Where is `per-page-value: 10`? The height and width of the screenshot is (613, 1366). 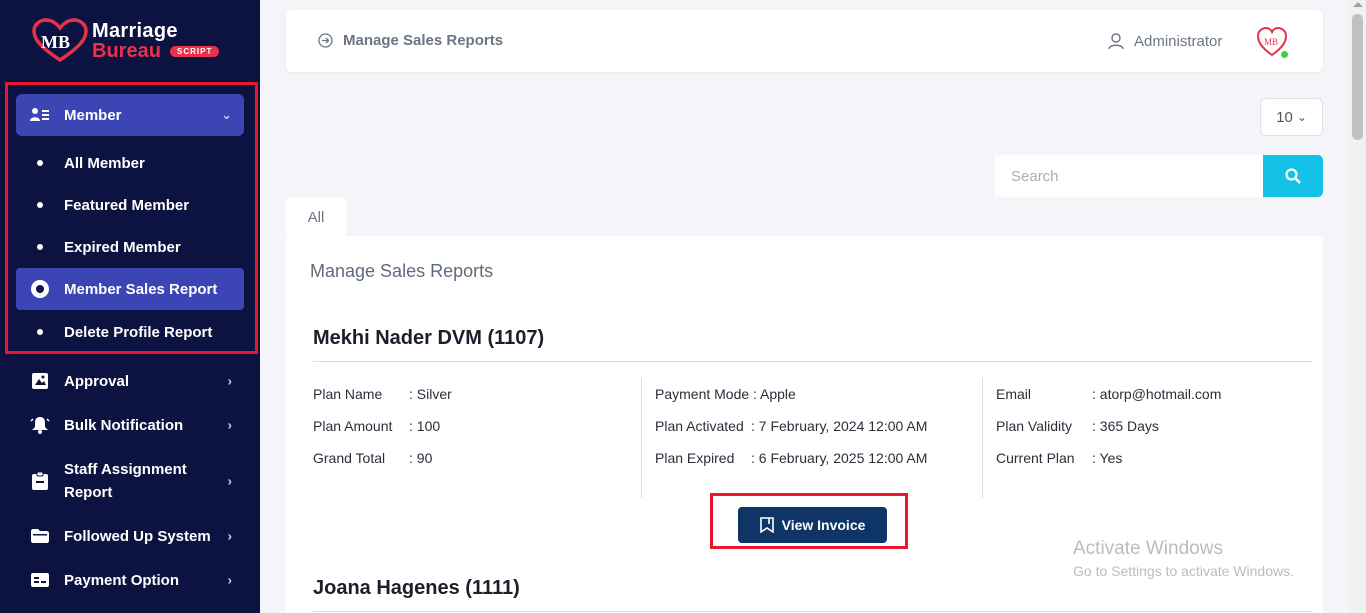 per-page-value: 10 is located at coordinates (1284, 117).